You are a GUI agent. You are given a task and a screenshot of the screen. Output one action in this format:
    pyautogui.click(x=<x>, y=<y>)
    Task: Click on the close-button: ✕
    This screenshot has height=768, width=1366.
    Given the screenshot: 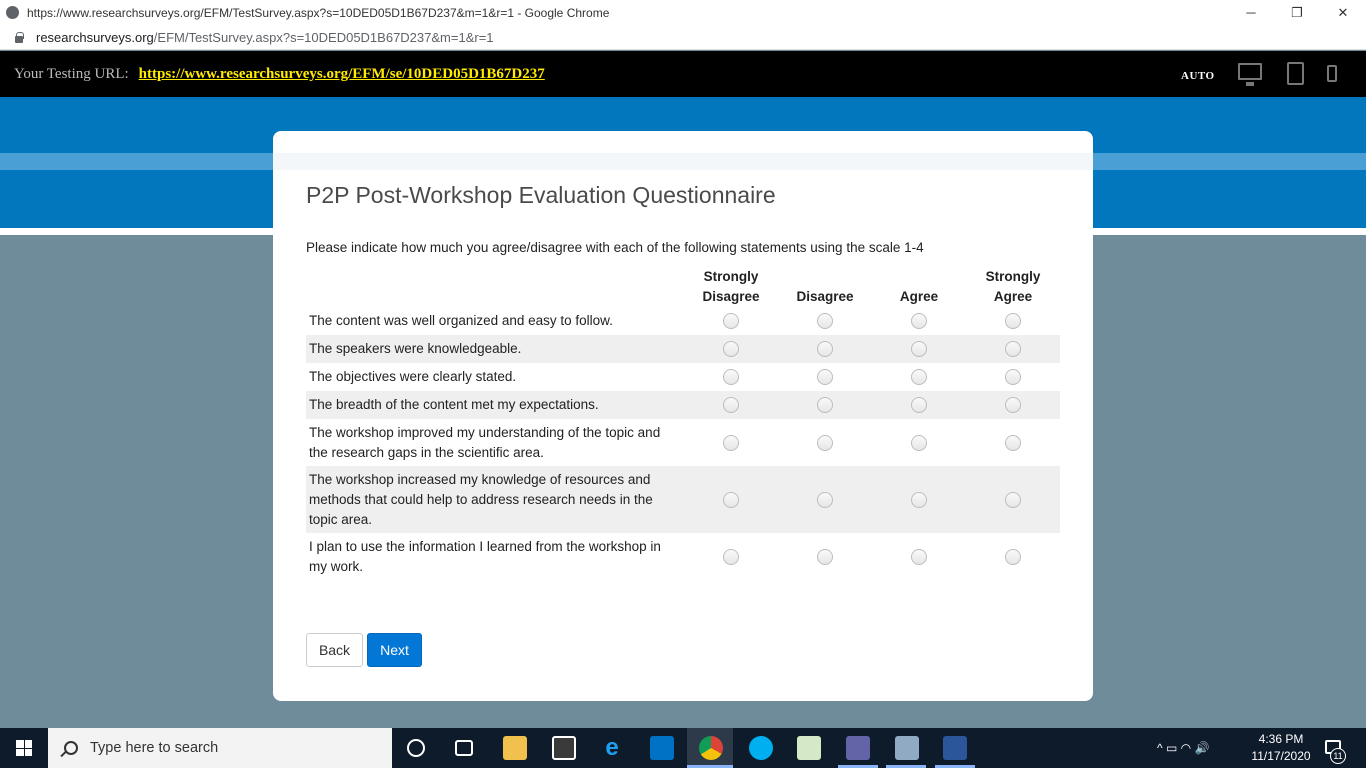 What is the action you would take?
    pyautogui.click(x=1343, y=12)
    